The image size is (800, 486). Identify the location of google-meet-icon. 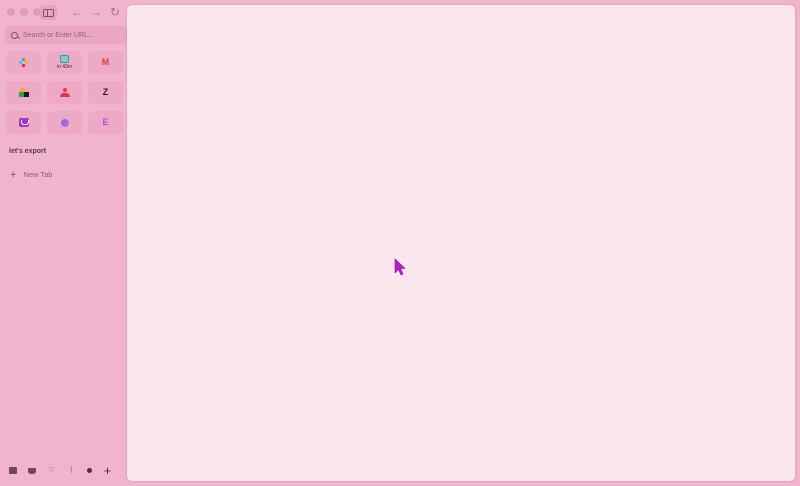
(64, 59).